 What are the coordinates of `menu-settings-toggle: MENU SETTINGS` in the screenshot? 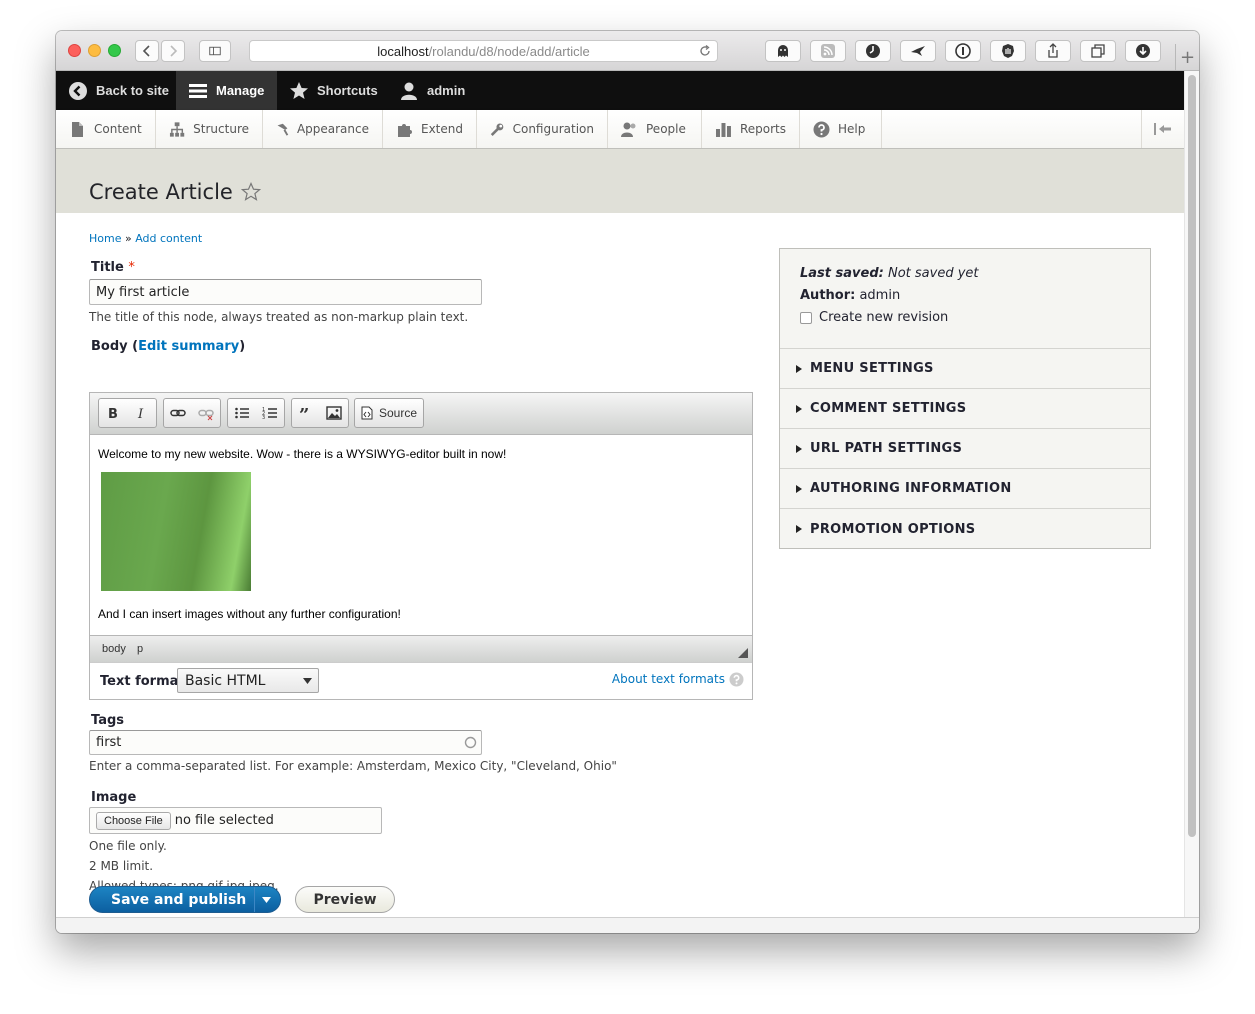 It's located at (965, 369).